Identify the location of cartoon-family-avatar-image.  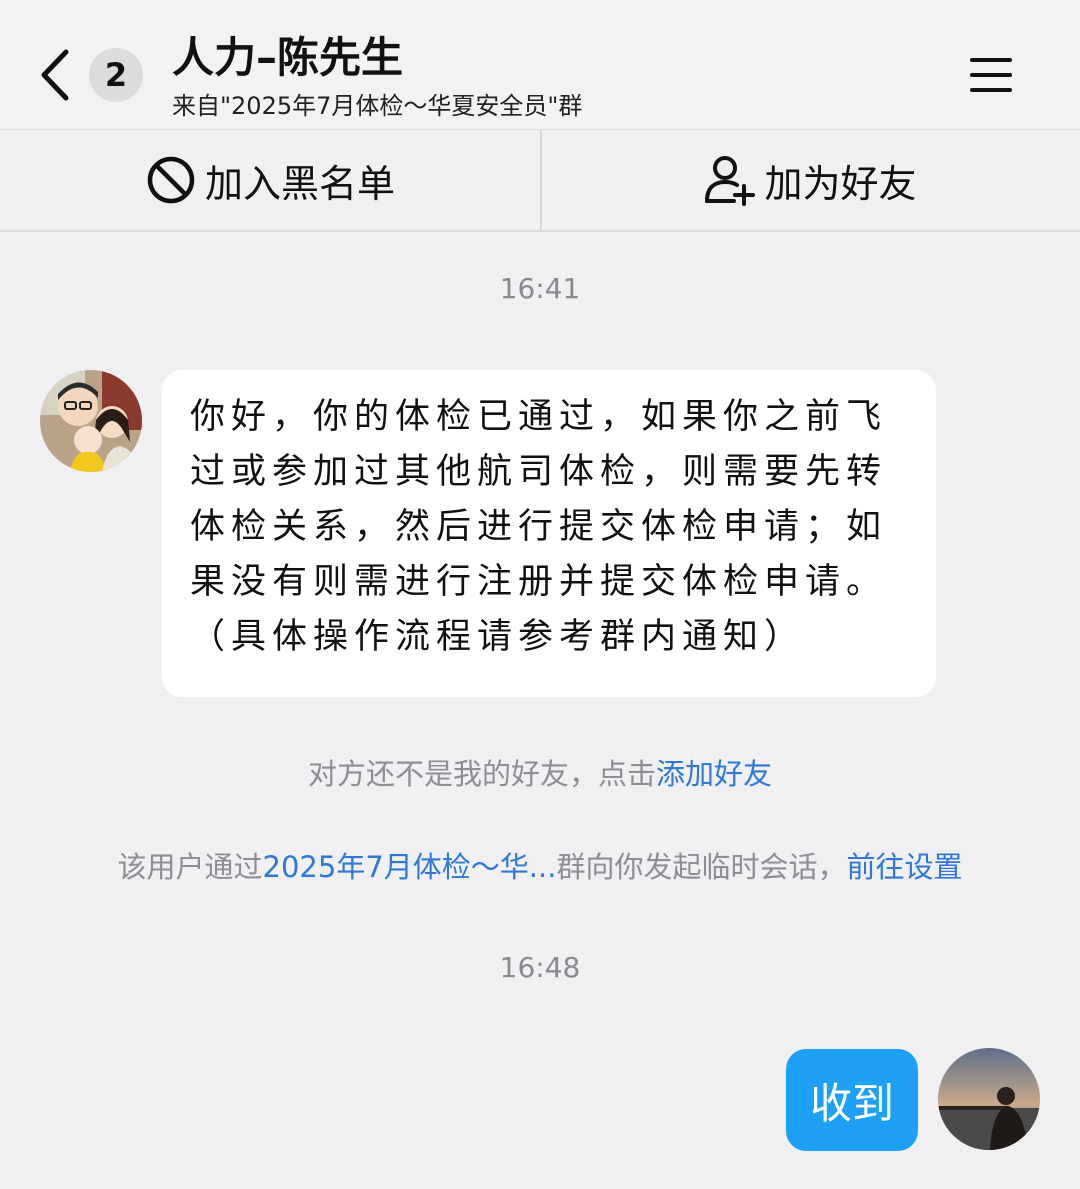
(91, 421).